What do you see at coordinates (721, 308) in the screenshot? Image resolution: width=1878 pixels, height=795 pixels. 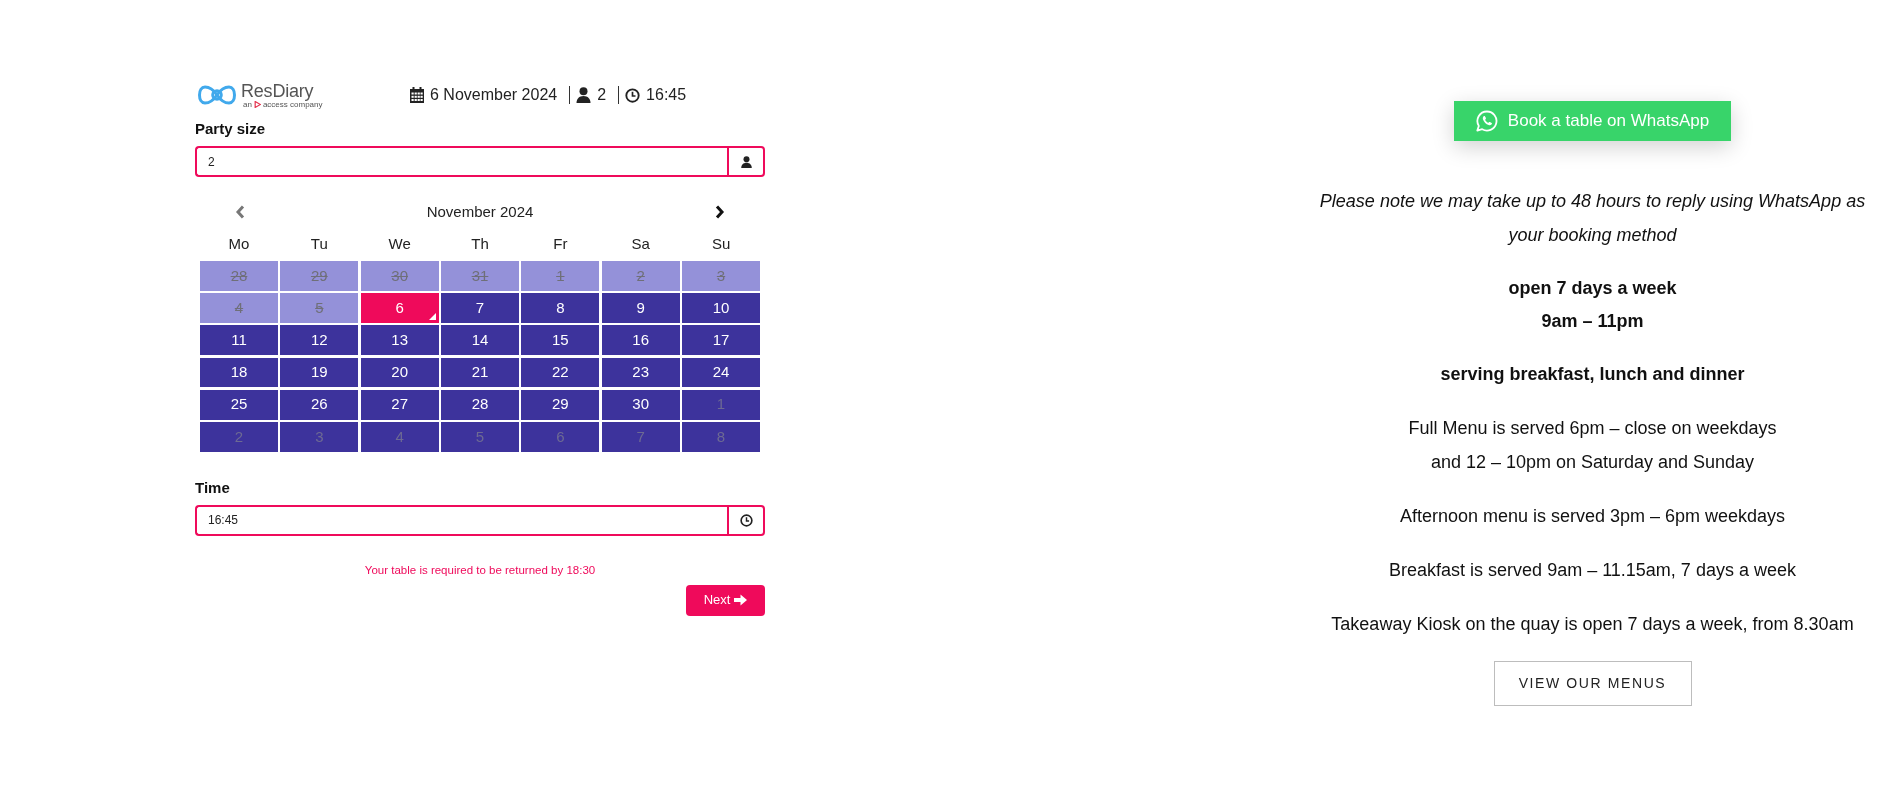 I see `calendar-day: 10` at bounding box center [721, 308].